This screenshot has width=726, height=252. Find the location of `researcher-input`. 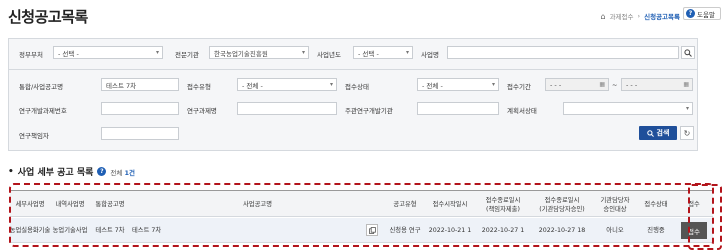

researcher-input is located at coordinates (140, 133).